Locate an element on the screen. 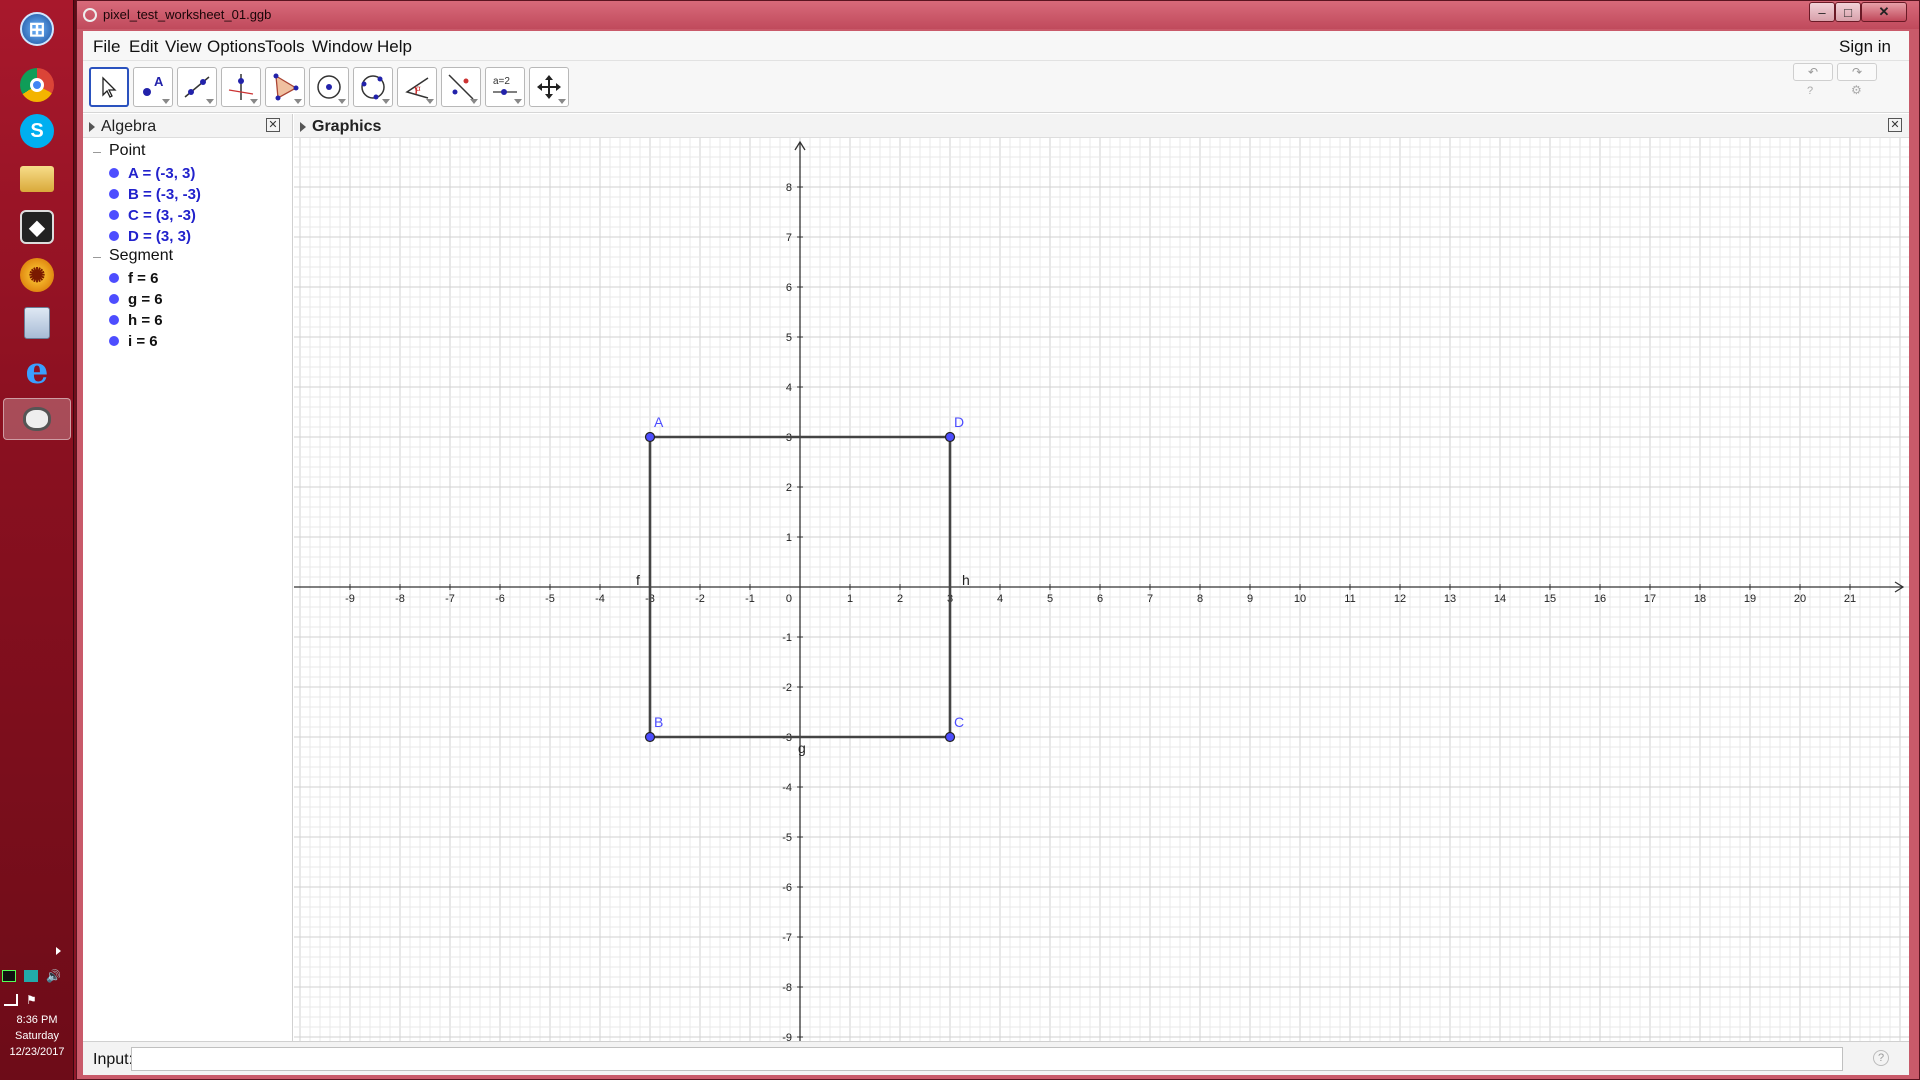 The height and width of the screenshot is (1080, 1920). algebra-item-A: A = (-3, 3) is located at coordinates (152, 173).